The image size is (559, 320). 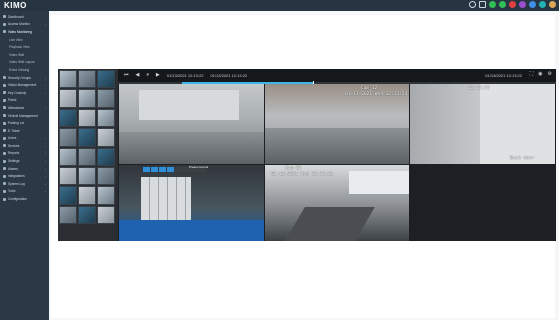 I want to click on status-blue-icon, so click(x=532, y=4).